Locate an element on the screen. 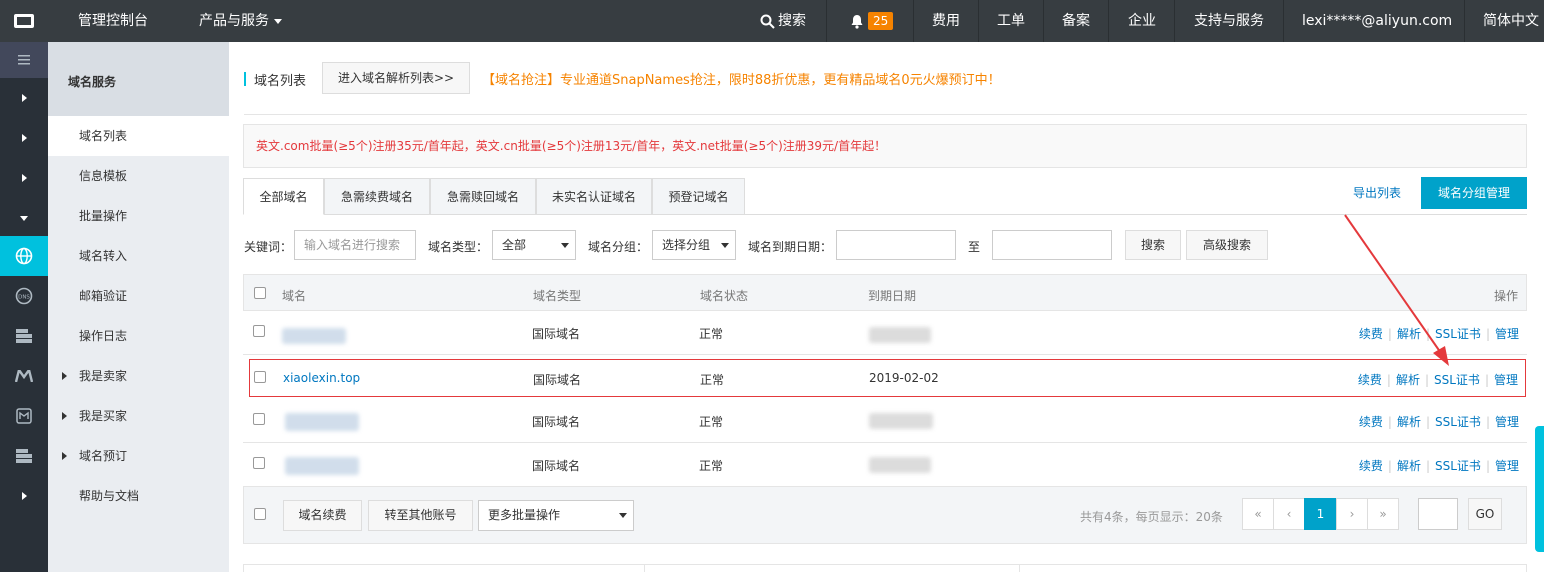  billing-link: 费用 is located at coordinates (946, 21).